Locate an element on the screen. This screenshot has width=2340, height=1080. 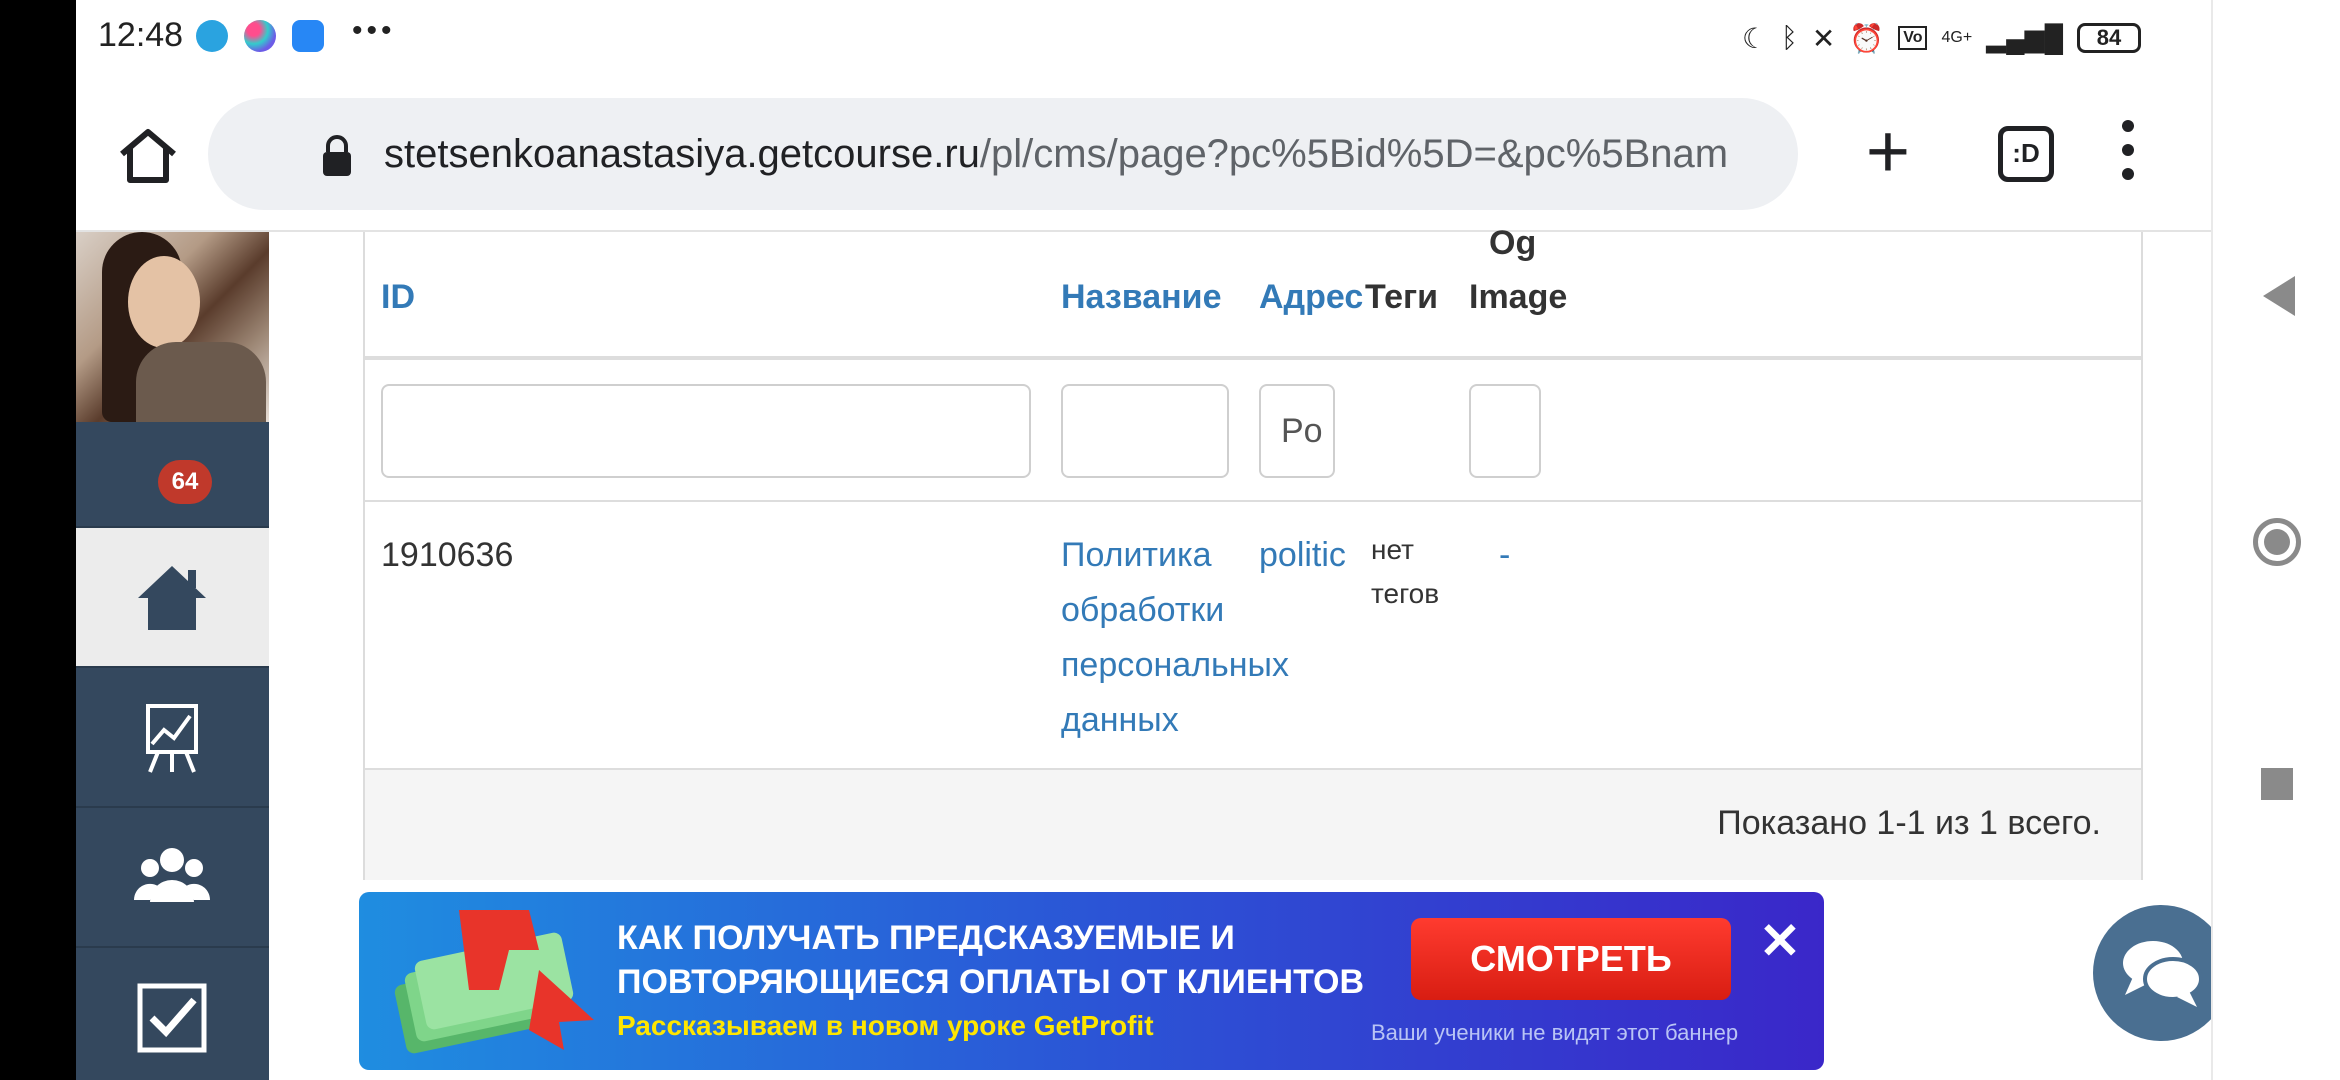
chat-button is located at coordinates (2152, 973).